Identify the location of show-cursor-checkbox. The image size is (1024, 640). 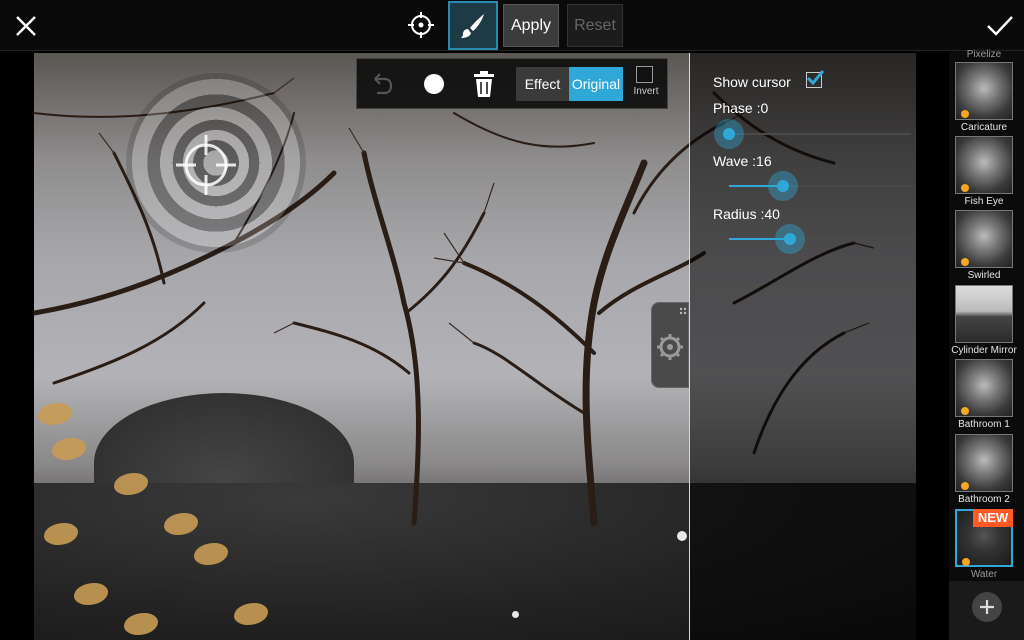
(815, 79).